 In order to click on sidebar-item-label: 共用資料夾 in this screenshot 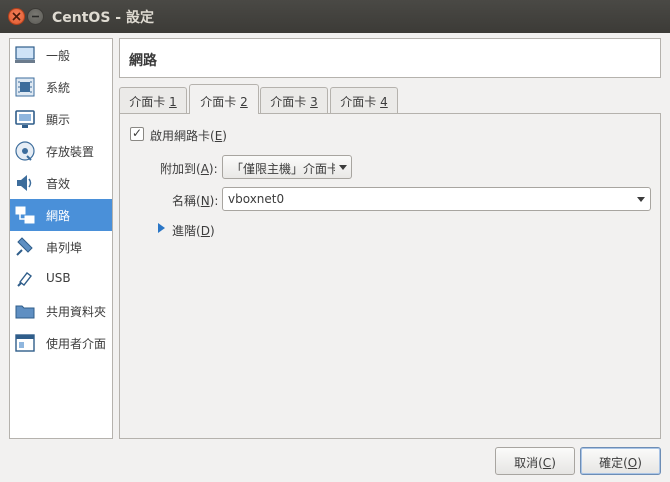, I will do `click(76, 312)`.